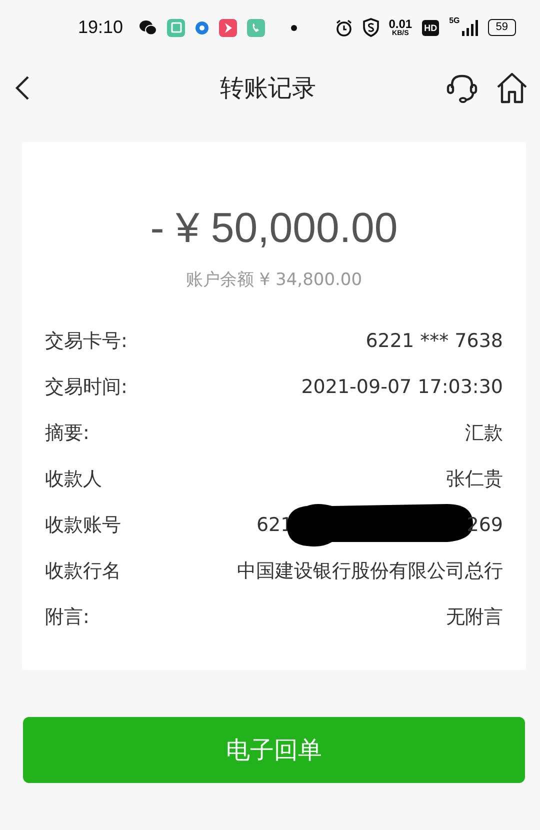 The height and width of the screenshot is (830, 540). Describe the element at coordinates (484, 433) in the screenshot. I see `field-value: 汇款` at that location.